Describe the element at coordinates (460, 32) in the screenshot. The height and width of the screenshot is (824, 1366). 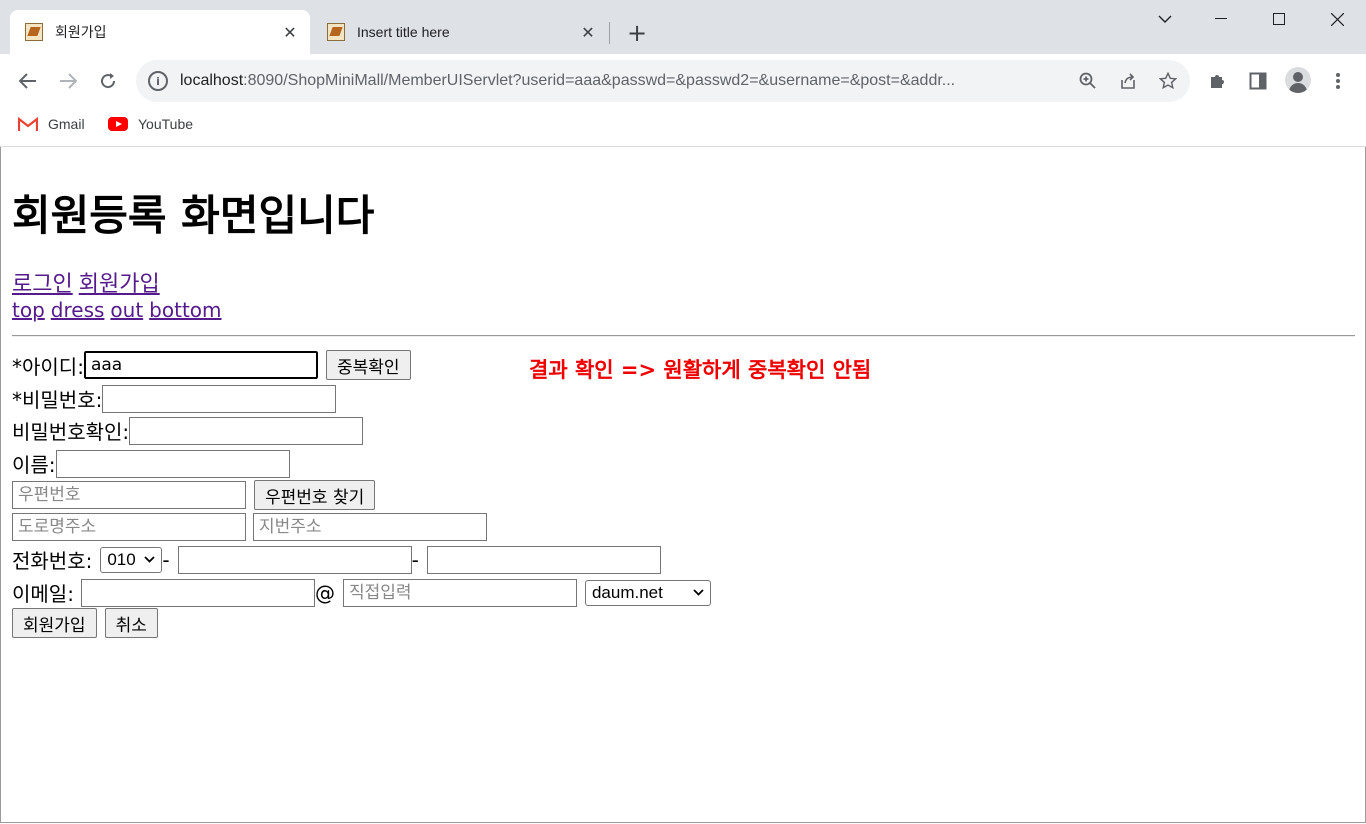
I see `tab-insert-title: Insert title here ✕` at that location.